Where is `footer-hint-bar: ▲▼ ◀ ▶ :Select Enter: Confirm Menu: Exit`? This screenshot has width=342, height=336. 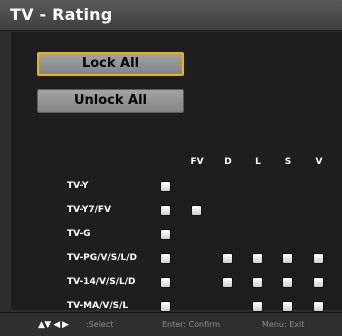 footer-hint-bar: ▲▼ ◀ ▶ :Select Enter: Confirm Menu: Exit is located at coordinates (171, 324).